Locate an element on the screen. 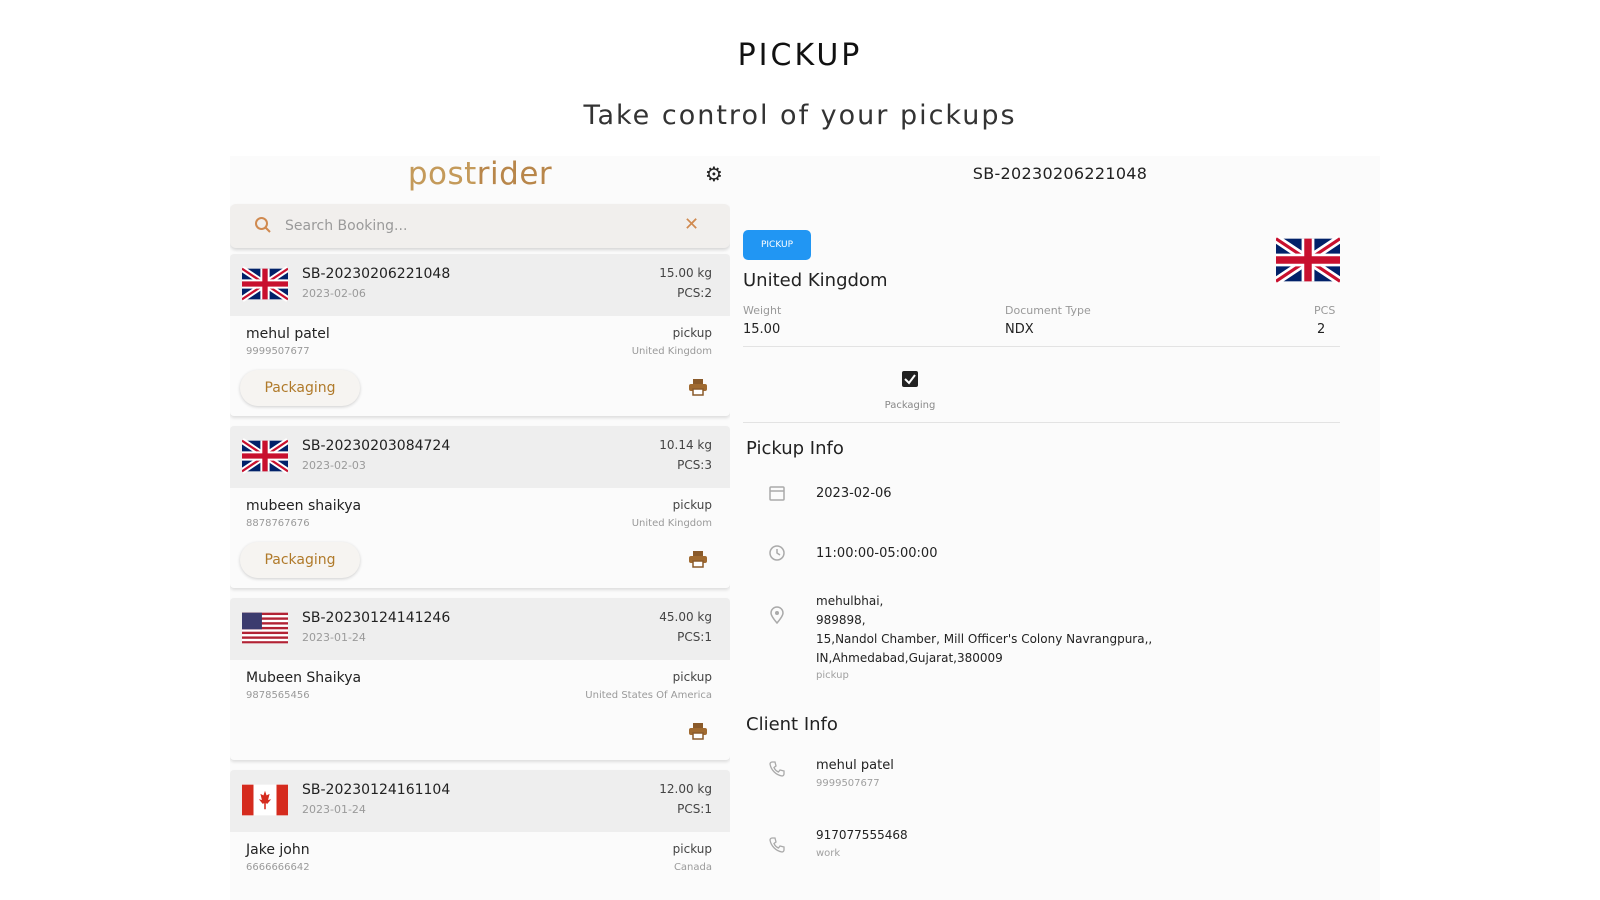 This screenshot has width=1600, height=900. pcs-value: 2 is located at coordinates (1321, 329).